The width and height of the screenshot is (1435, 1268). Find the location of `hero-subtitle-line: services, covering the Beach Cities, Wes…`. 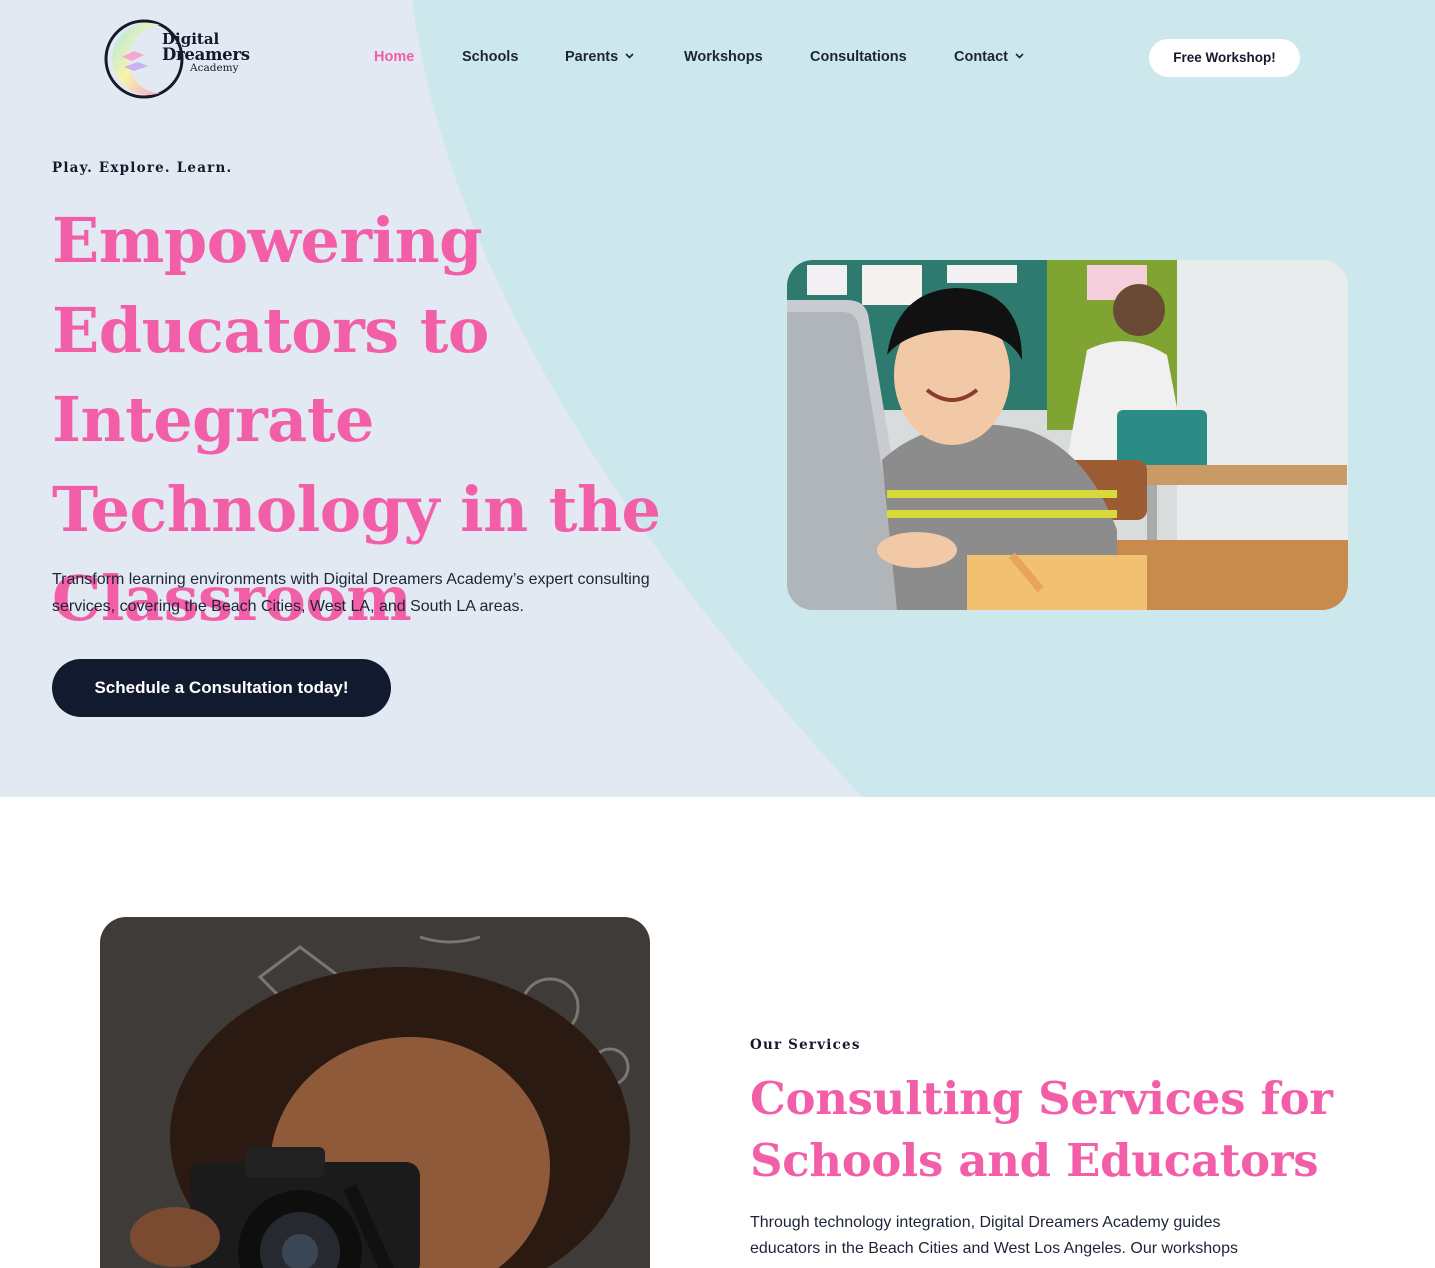

hero-subtitle-line: services, covering the Beach Cities, Wes… is located at coordinates (288, 606).